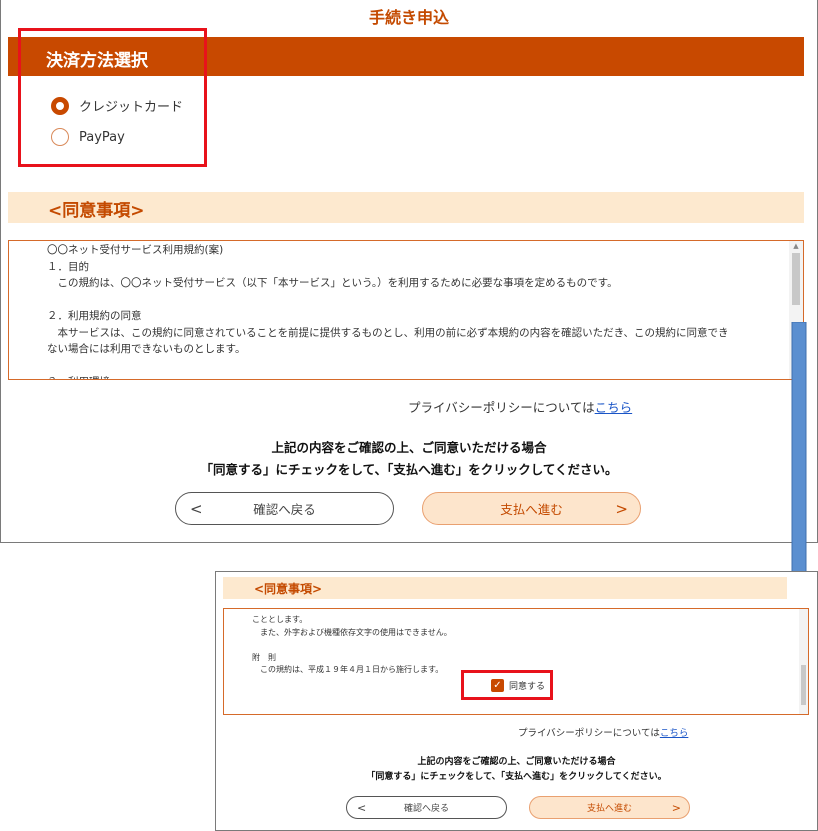 This screenshot has height=831, width=818. I want to click on inset-agreement-title: <同意事項>, so click(288, 589).